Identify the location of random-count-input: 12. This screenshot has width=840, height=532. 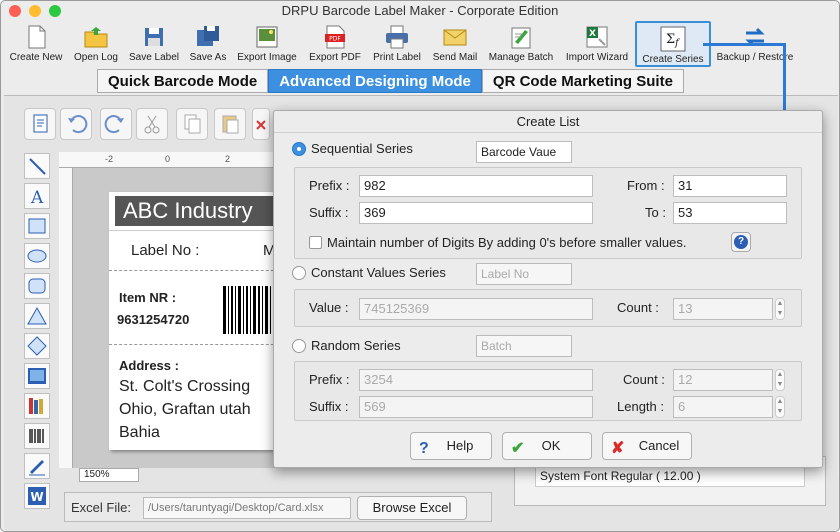
(723, 380).